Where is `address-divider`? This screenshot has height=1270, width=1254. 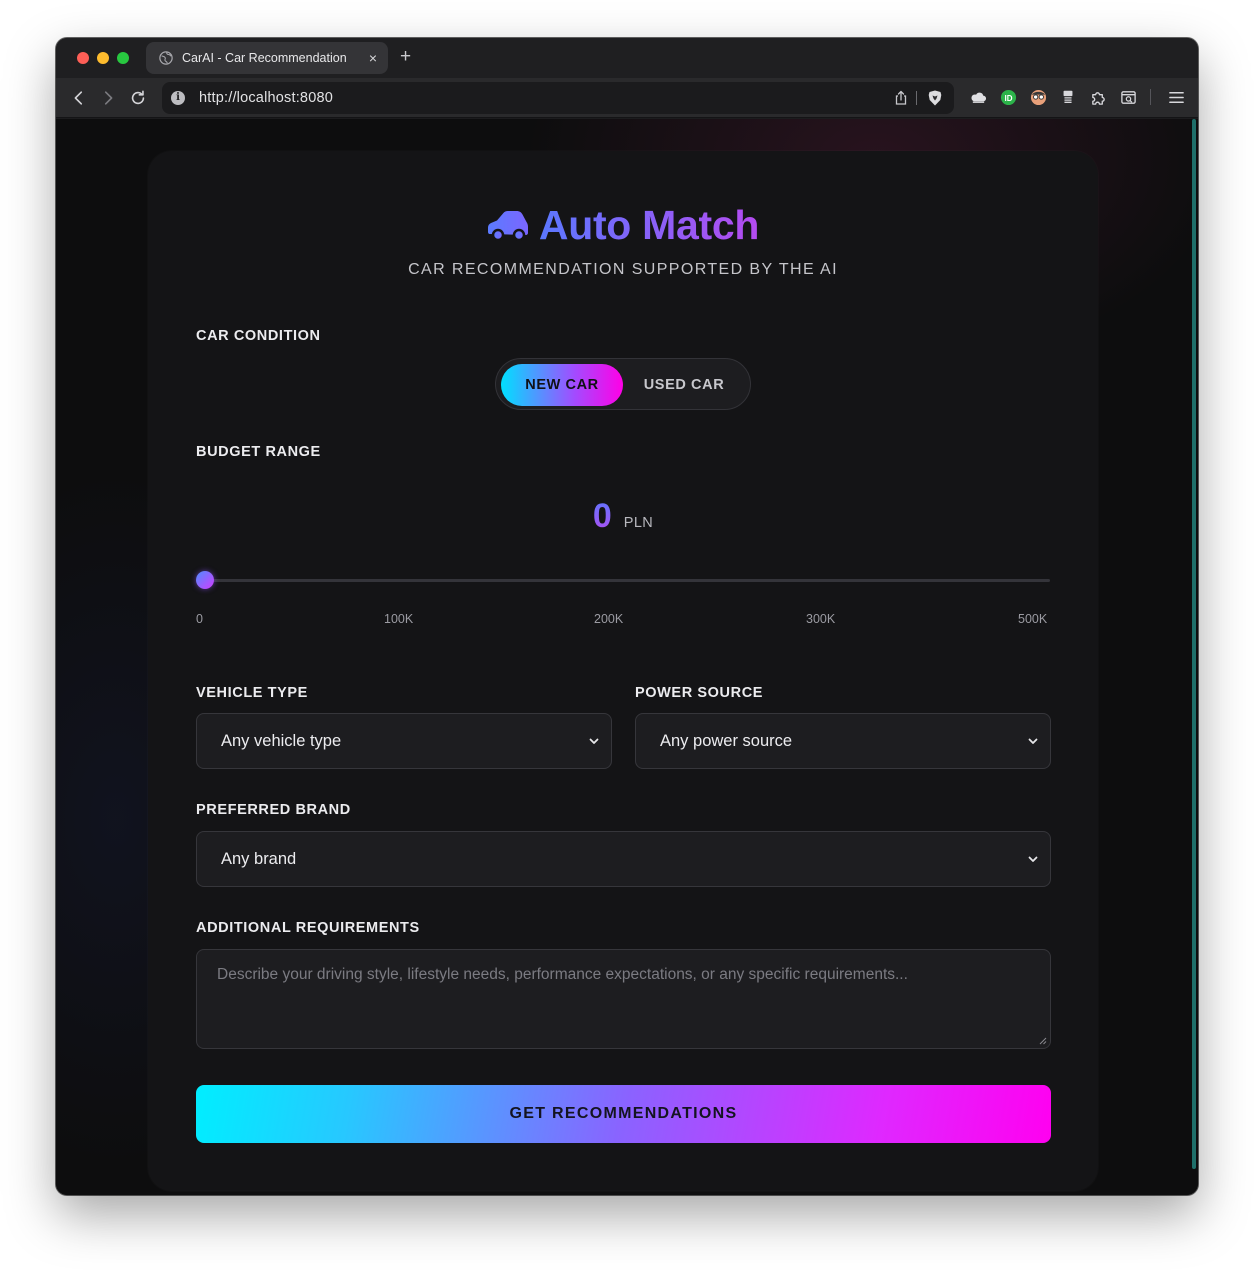
address-divider is located at coordinates (916, 98).